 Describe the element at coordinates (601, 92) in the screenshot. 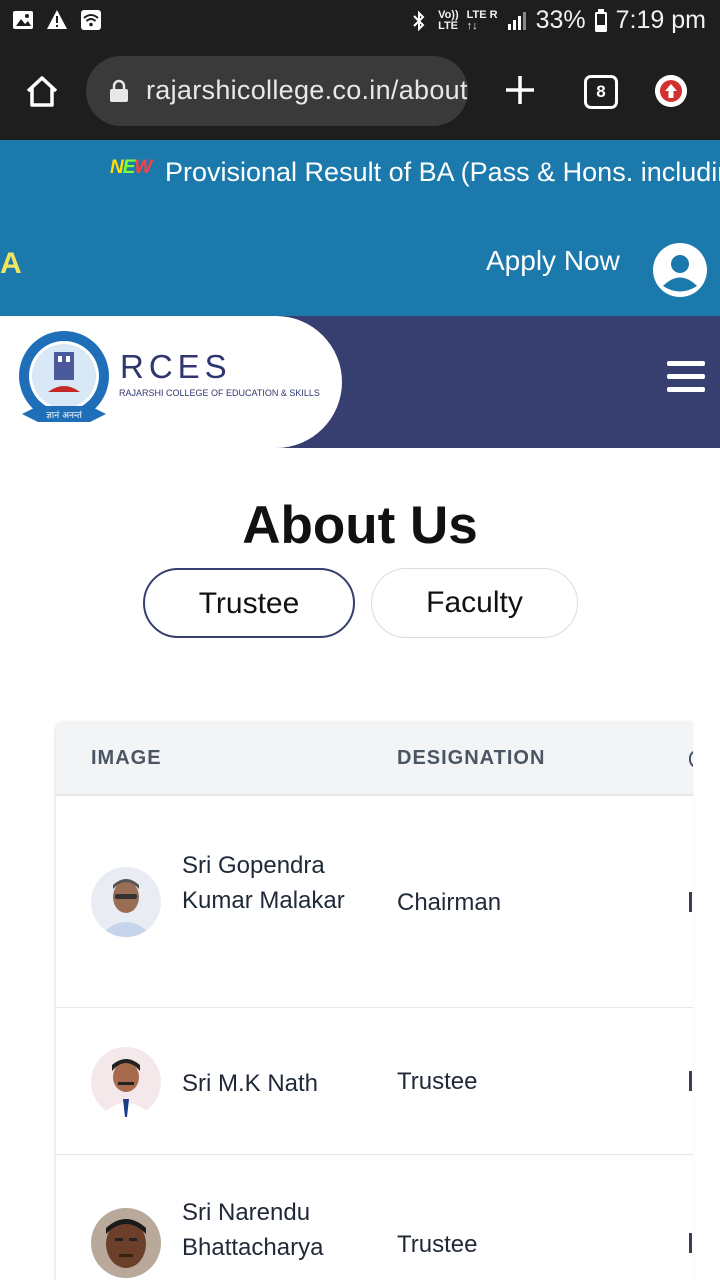

I see `tab-switcher-button: 8` at that location.